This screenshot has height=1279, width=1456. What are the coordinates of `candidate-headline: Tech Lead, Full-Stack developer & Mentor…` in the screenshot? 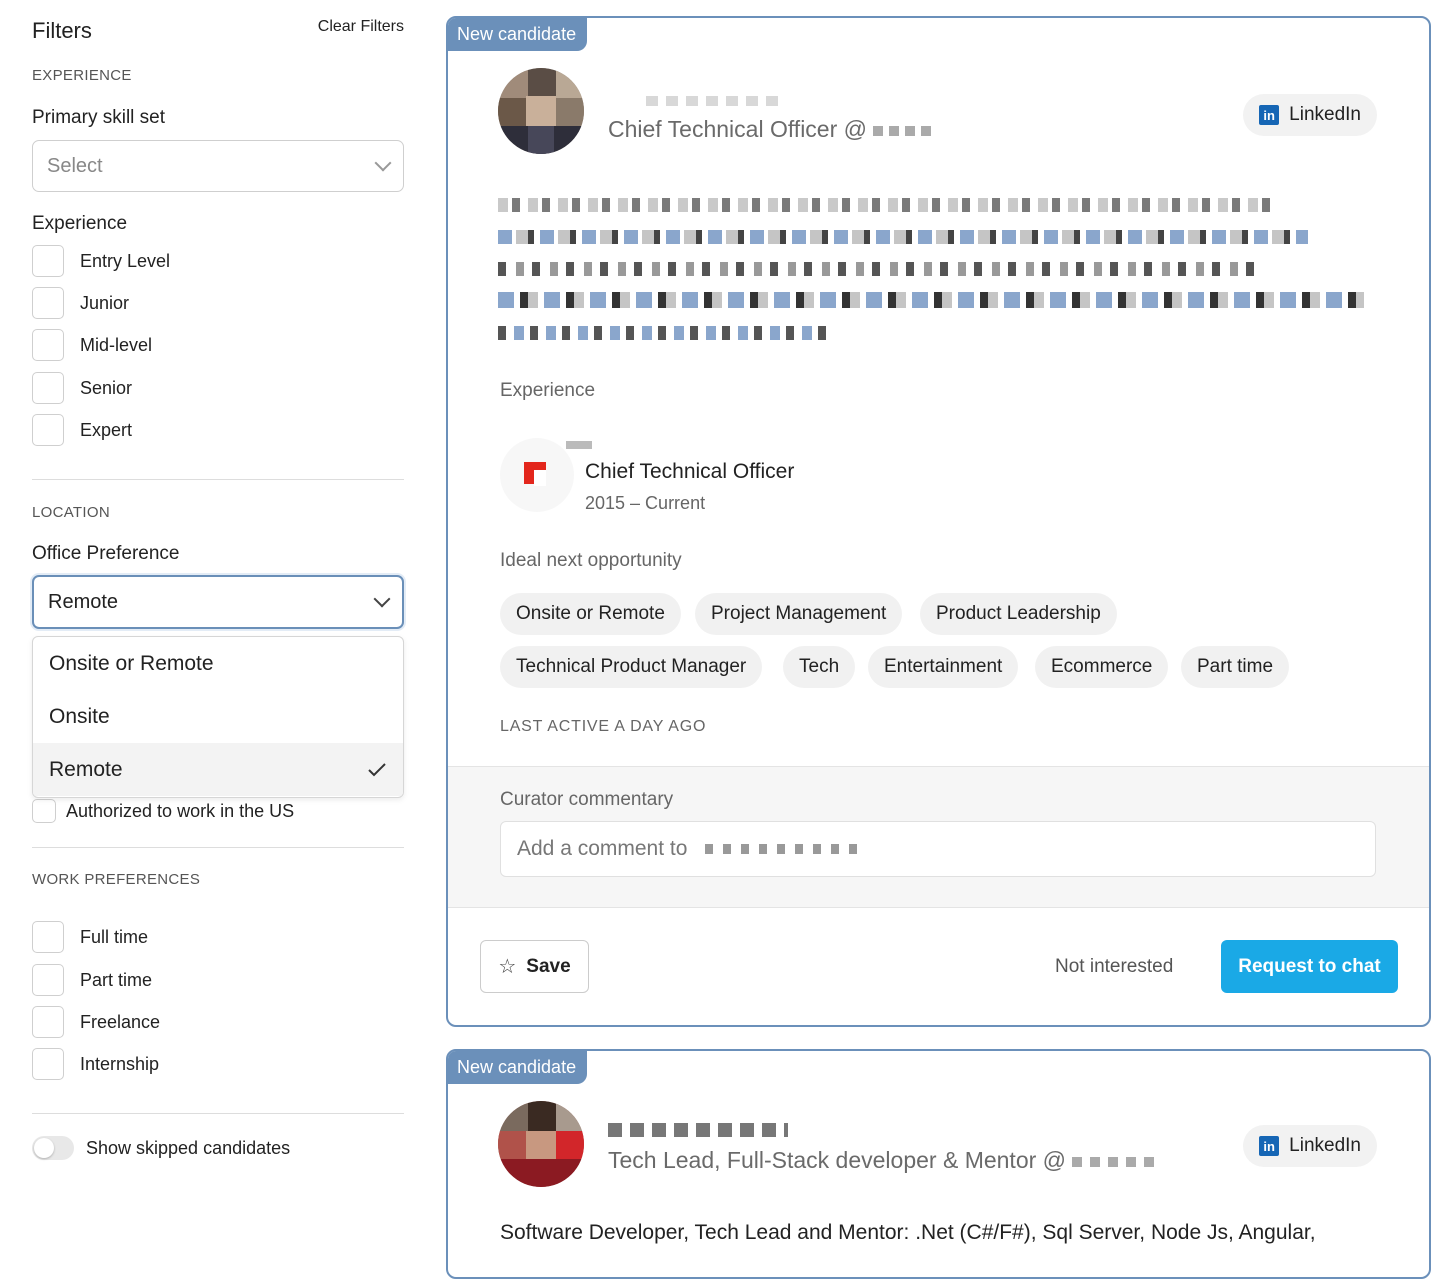 It's located at (885, 1160).